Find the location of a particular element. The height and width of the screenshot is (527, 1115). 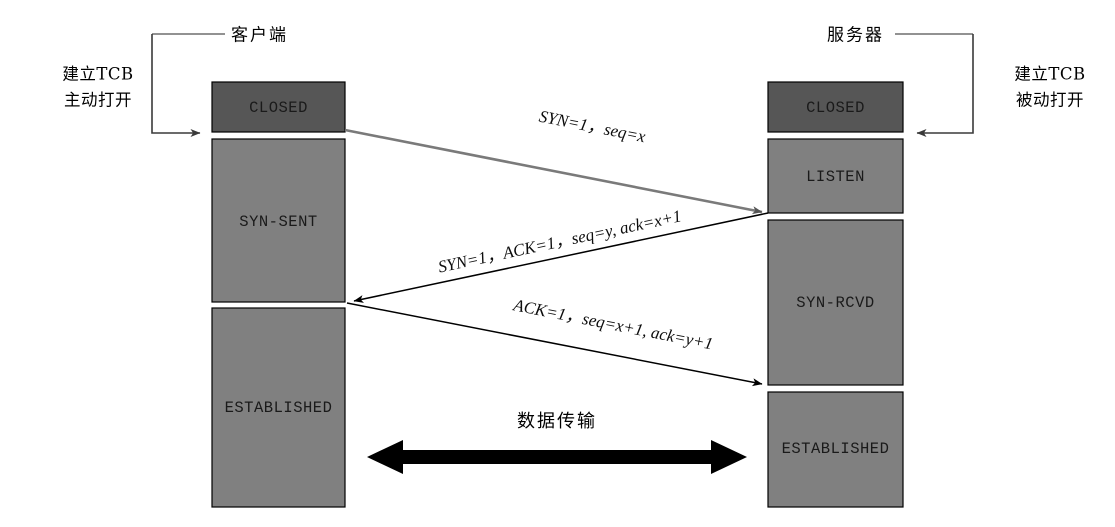

server-state-closed: CLOSED is located at coordinates (835, 107).